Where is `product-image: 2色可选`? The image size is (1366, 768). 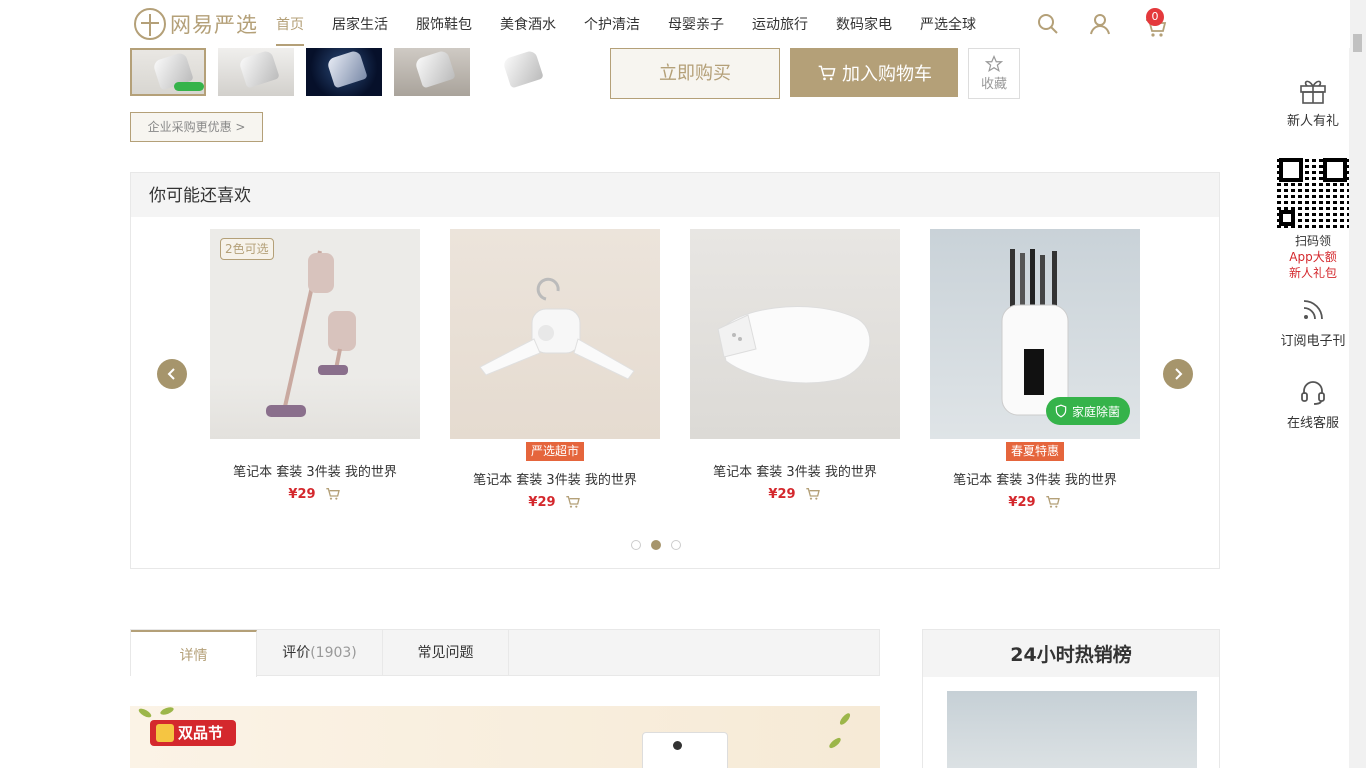
product-image: 2色可选 is located at coordinates (315, 334).